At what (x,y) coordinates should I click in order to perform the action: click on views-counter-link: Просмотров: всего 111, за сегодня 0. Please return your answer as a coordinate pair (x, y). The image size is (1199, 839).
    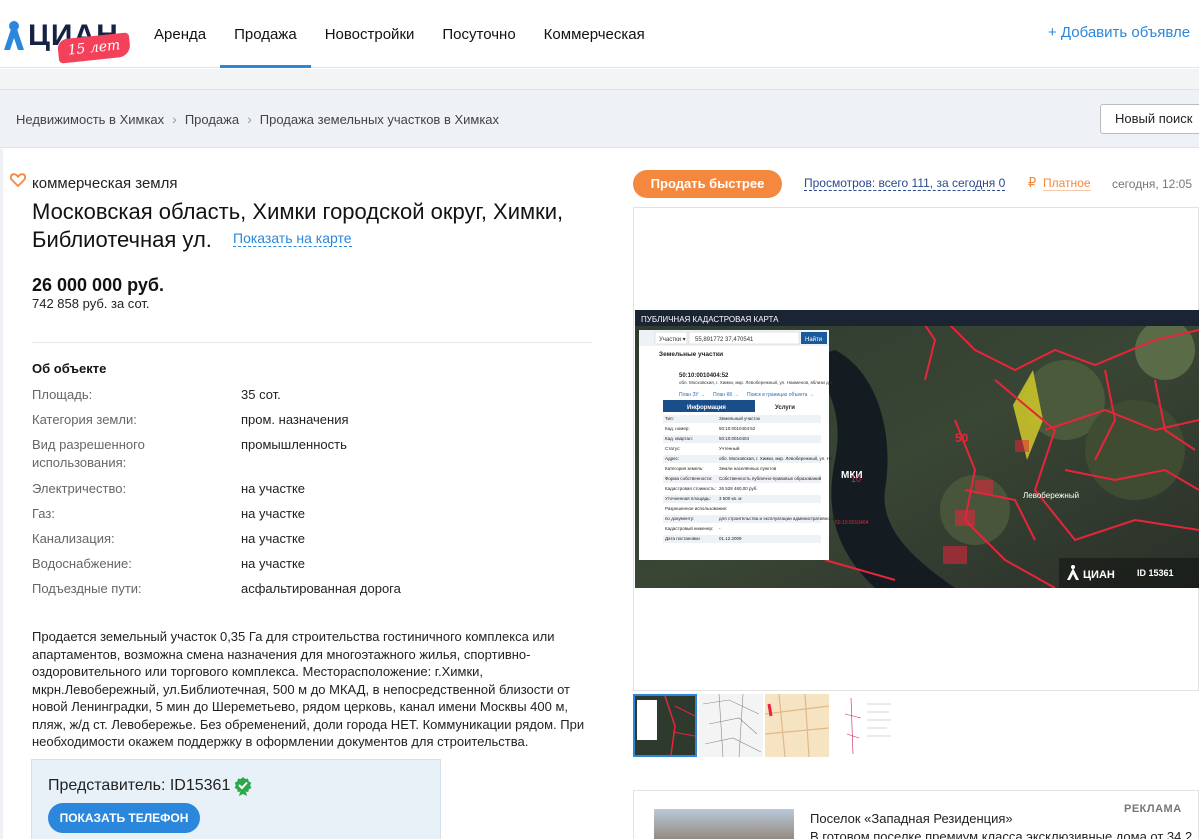
    Looking at the image, I should click on (905, 184).